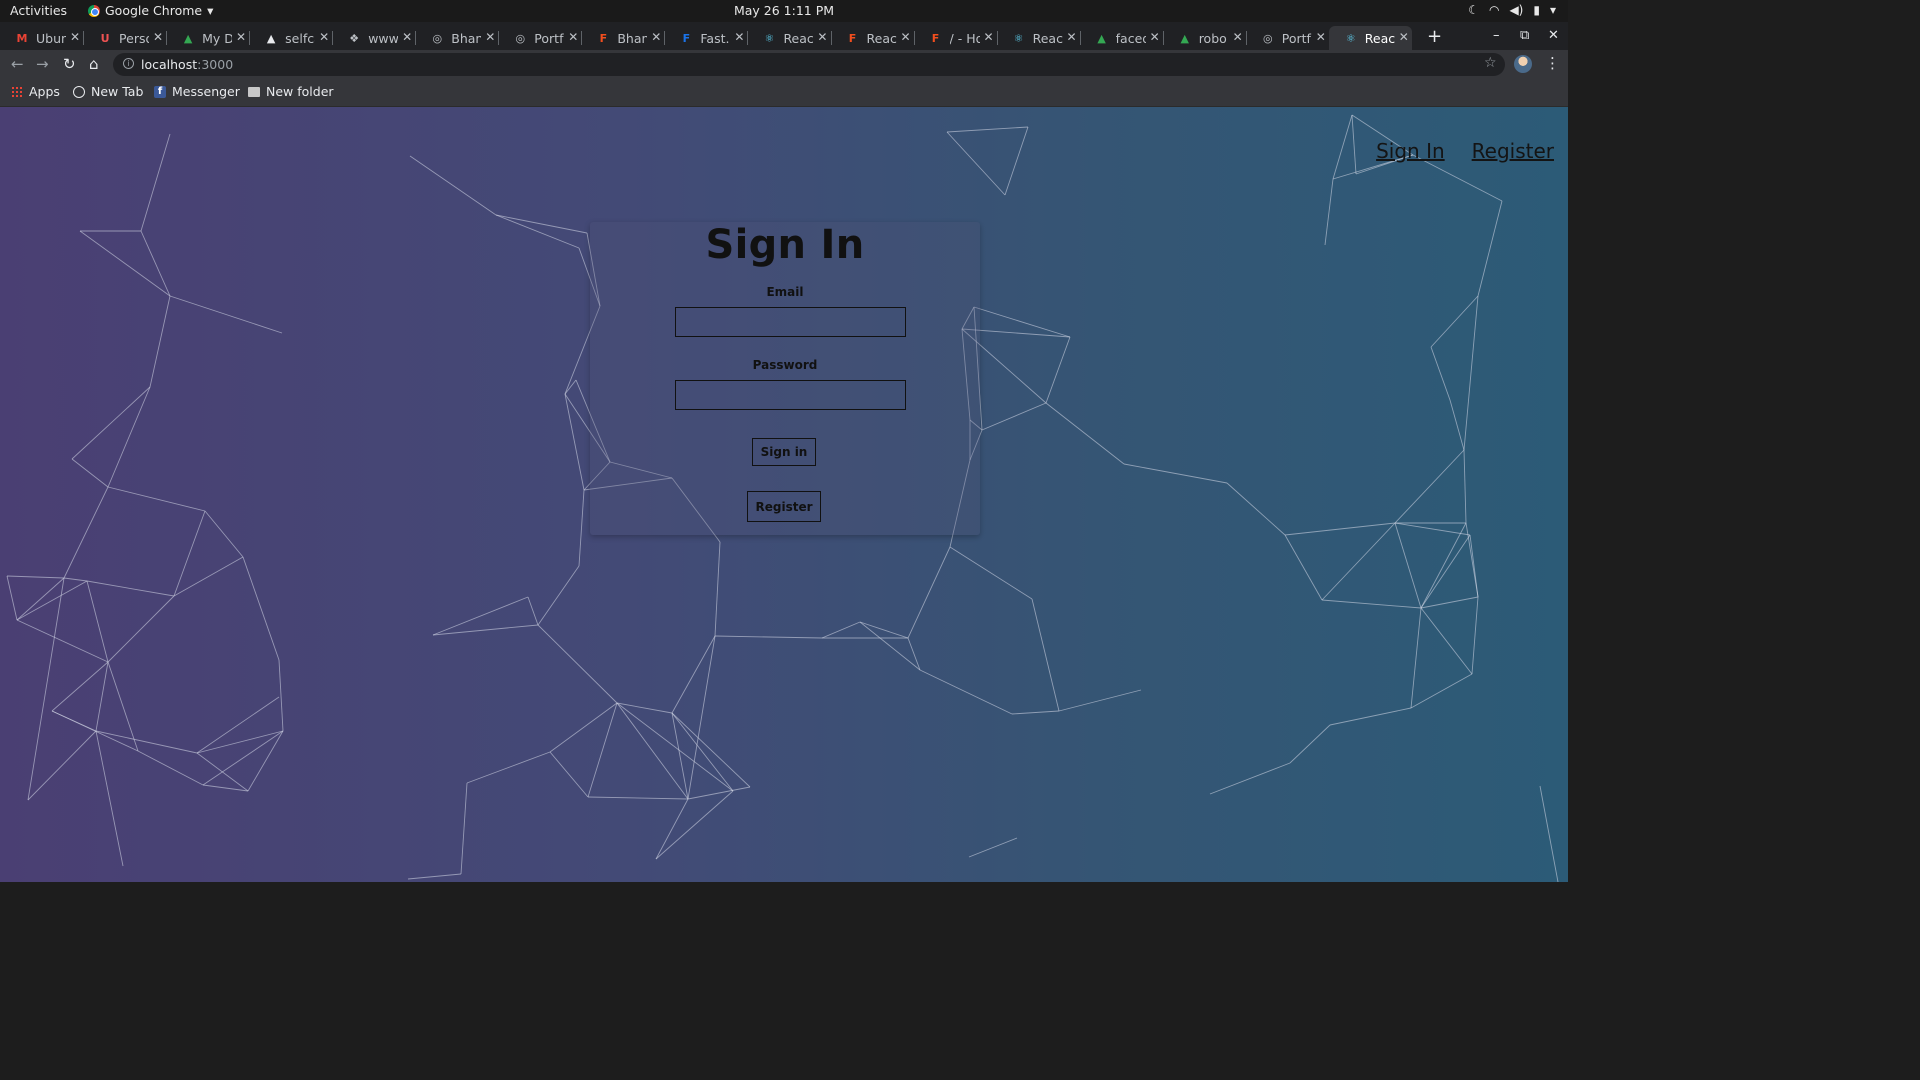 The image size is (1920, 1080). I want to click on browser-tab: ▲ My Dr✕, so click(207, 38).